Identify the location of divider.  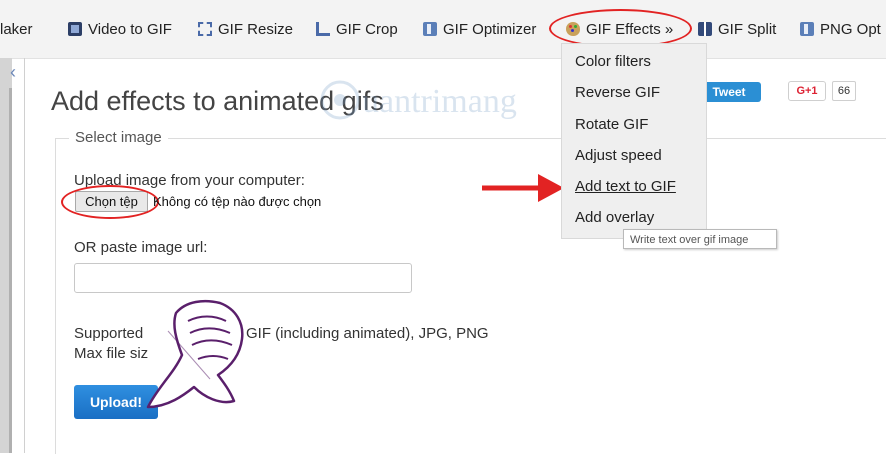
(24, 255).